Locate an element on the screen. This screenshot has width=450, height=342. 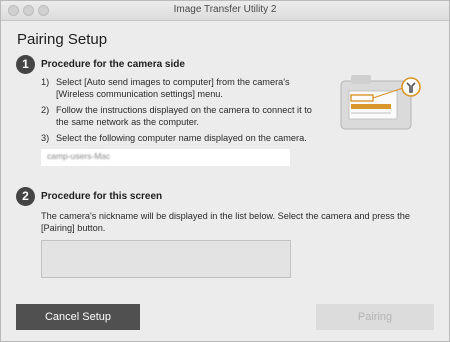
camera-list is located at coordinates (166, 259).